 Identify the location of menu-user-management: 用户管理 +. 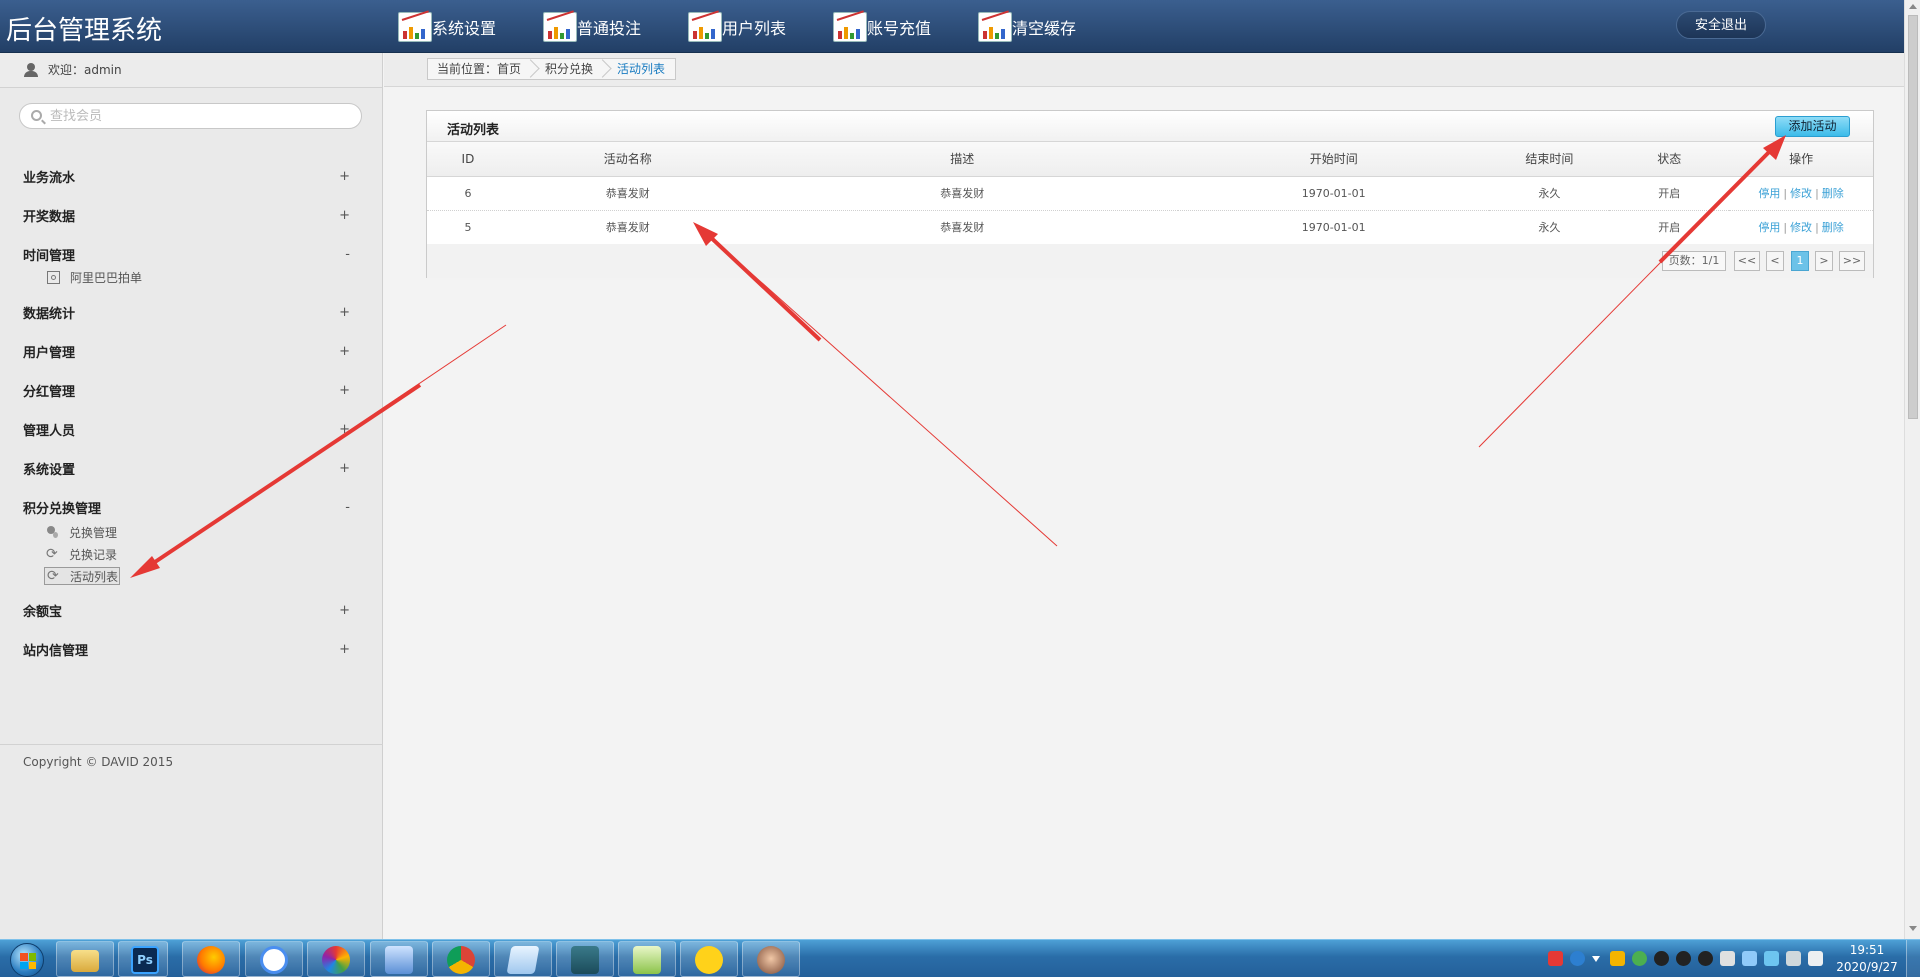
(191, 351).